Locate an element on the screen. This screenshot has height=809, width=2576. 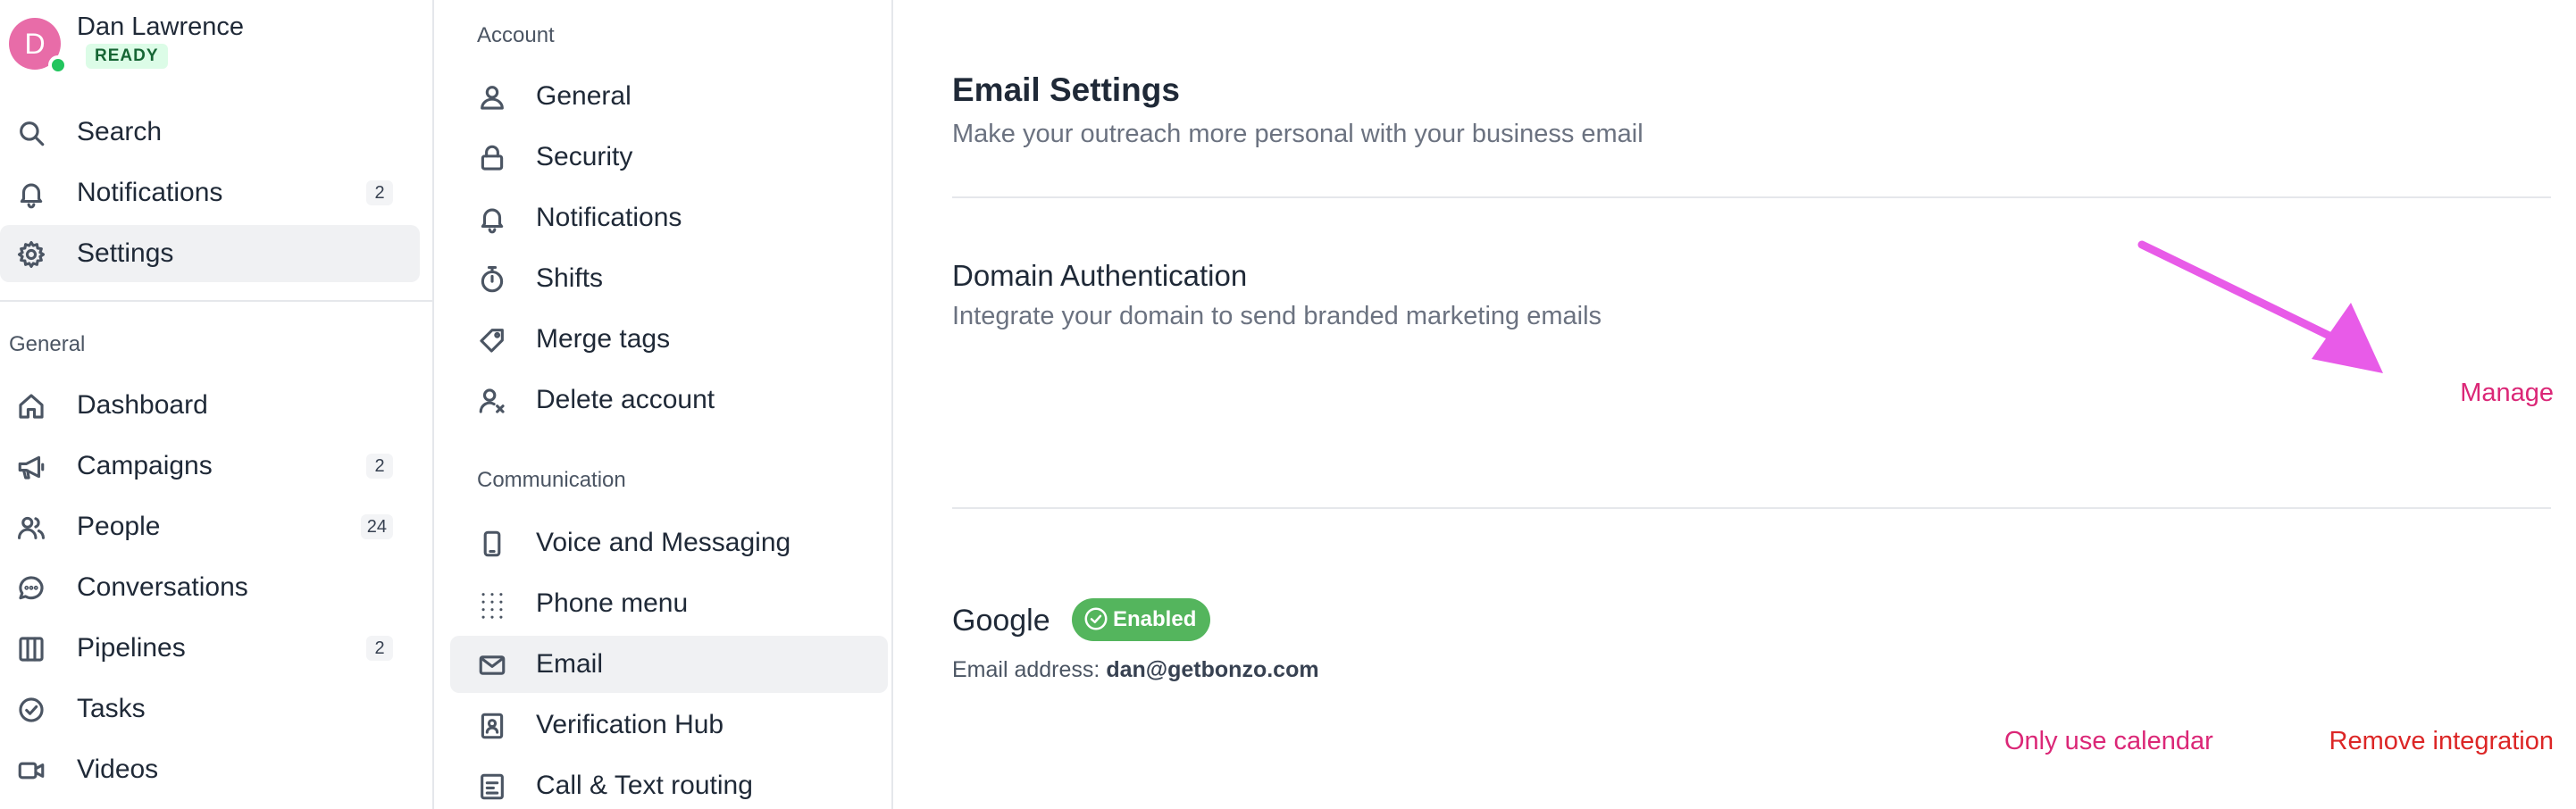
sidebar-item-videos: Videos is located at coordinates (210, 769).